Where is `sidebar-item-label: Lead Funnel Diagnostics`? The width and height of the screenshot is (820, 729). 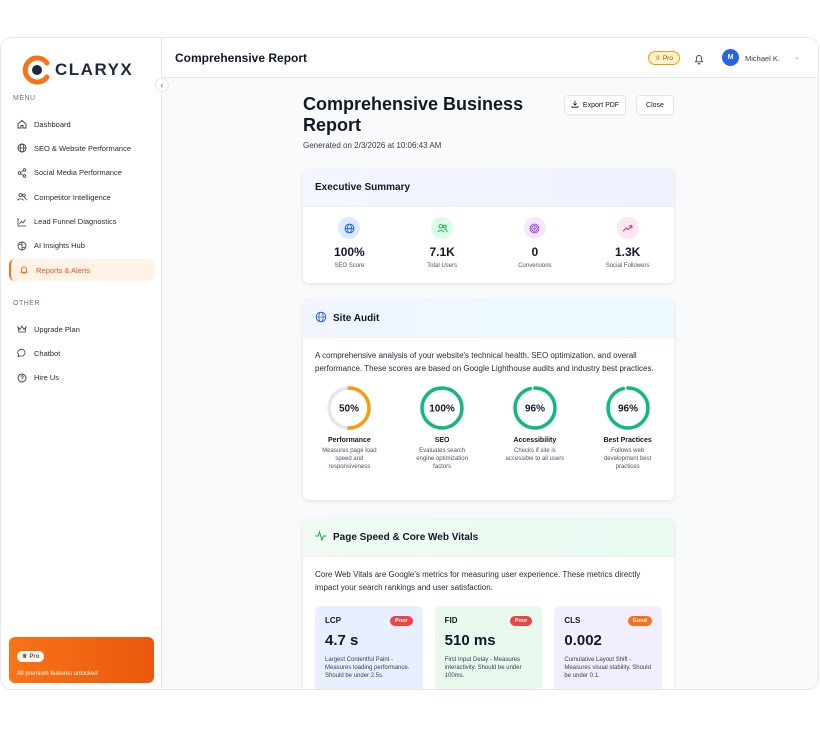 sidebar-item-label: Lead Funnel Diagnostics is located at coordinates (75, 222).